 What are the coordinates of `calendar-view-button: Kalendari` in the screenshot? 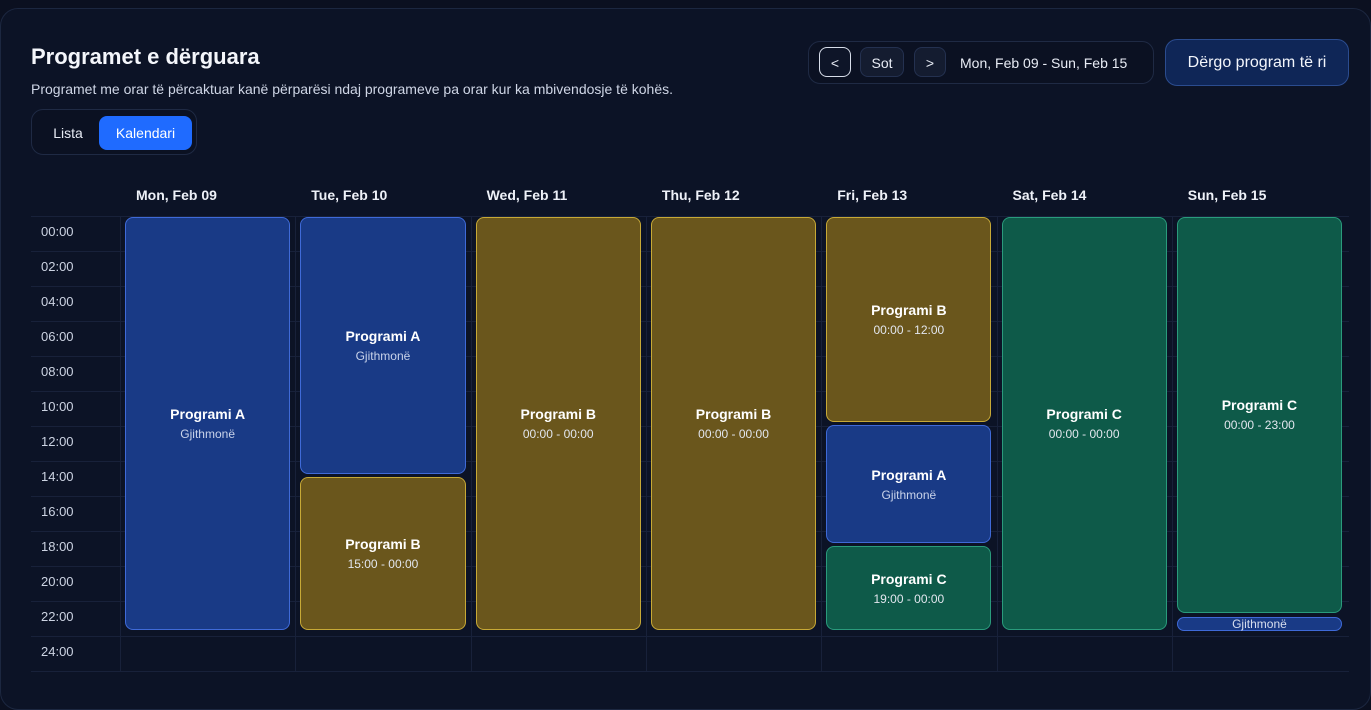 It's located at (145, 133).